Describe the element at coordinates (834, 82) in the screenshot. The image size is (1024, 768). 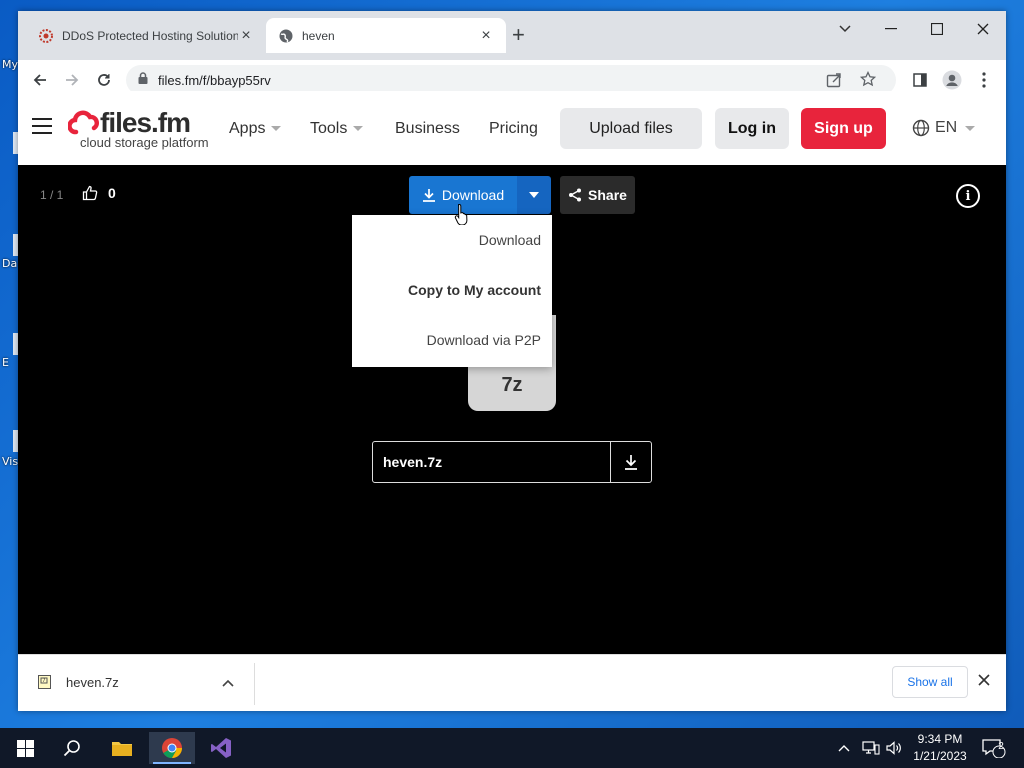
I see `share-page-icon` at that location.